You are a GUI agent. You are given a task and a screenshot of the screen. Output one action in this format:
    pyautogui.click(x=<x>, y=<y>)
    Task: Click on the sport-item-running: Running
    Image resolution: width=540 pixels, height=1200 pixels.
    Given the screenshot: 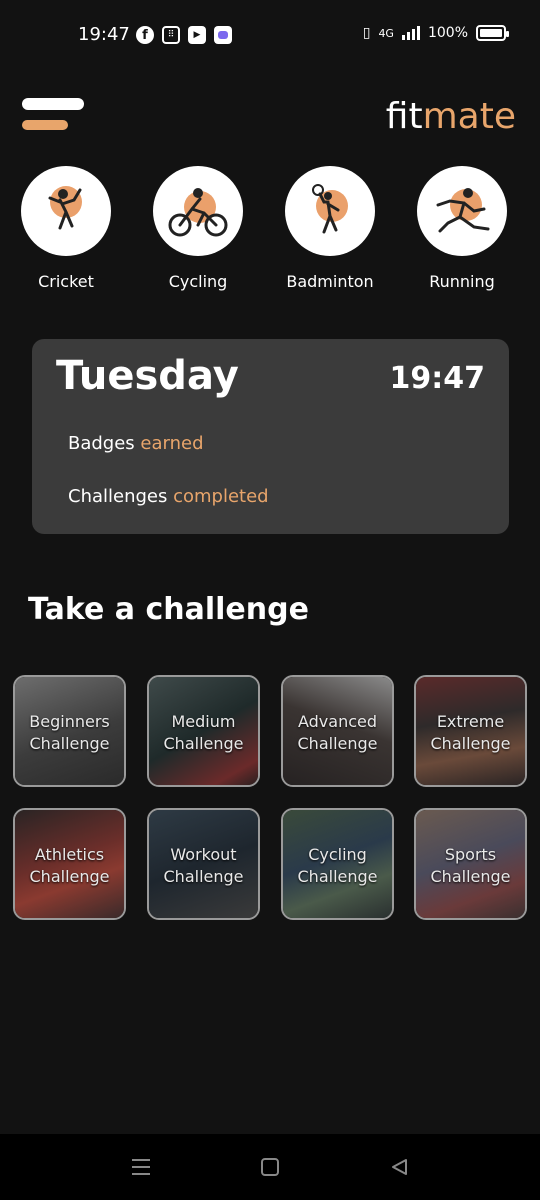 What is the action you would take?
    pyautogui.click(x=462, y=228)
    